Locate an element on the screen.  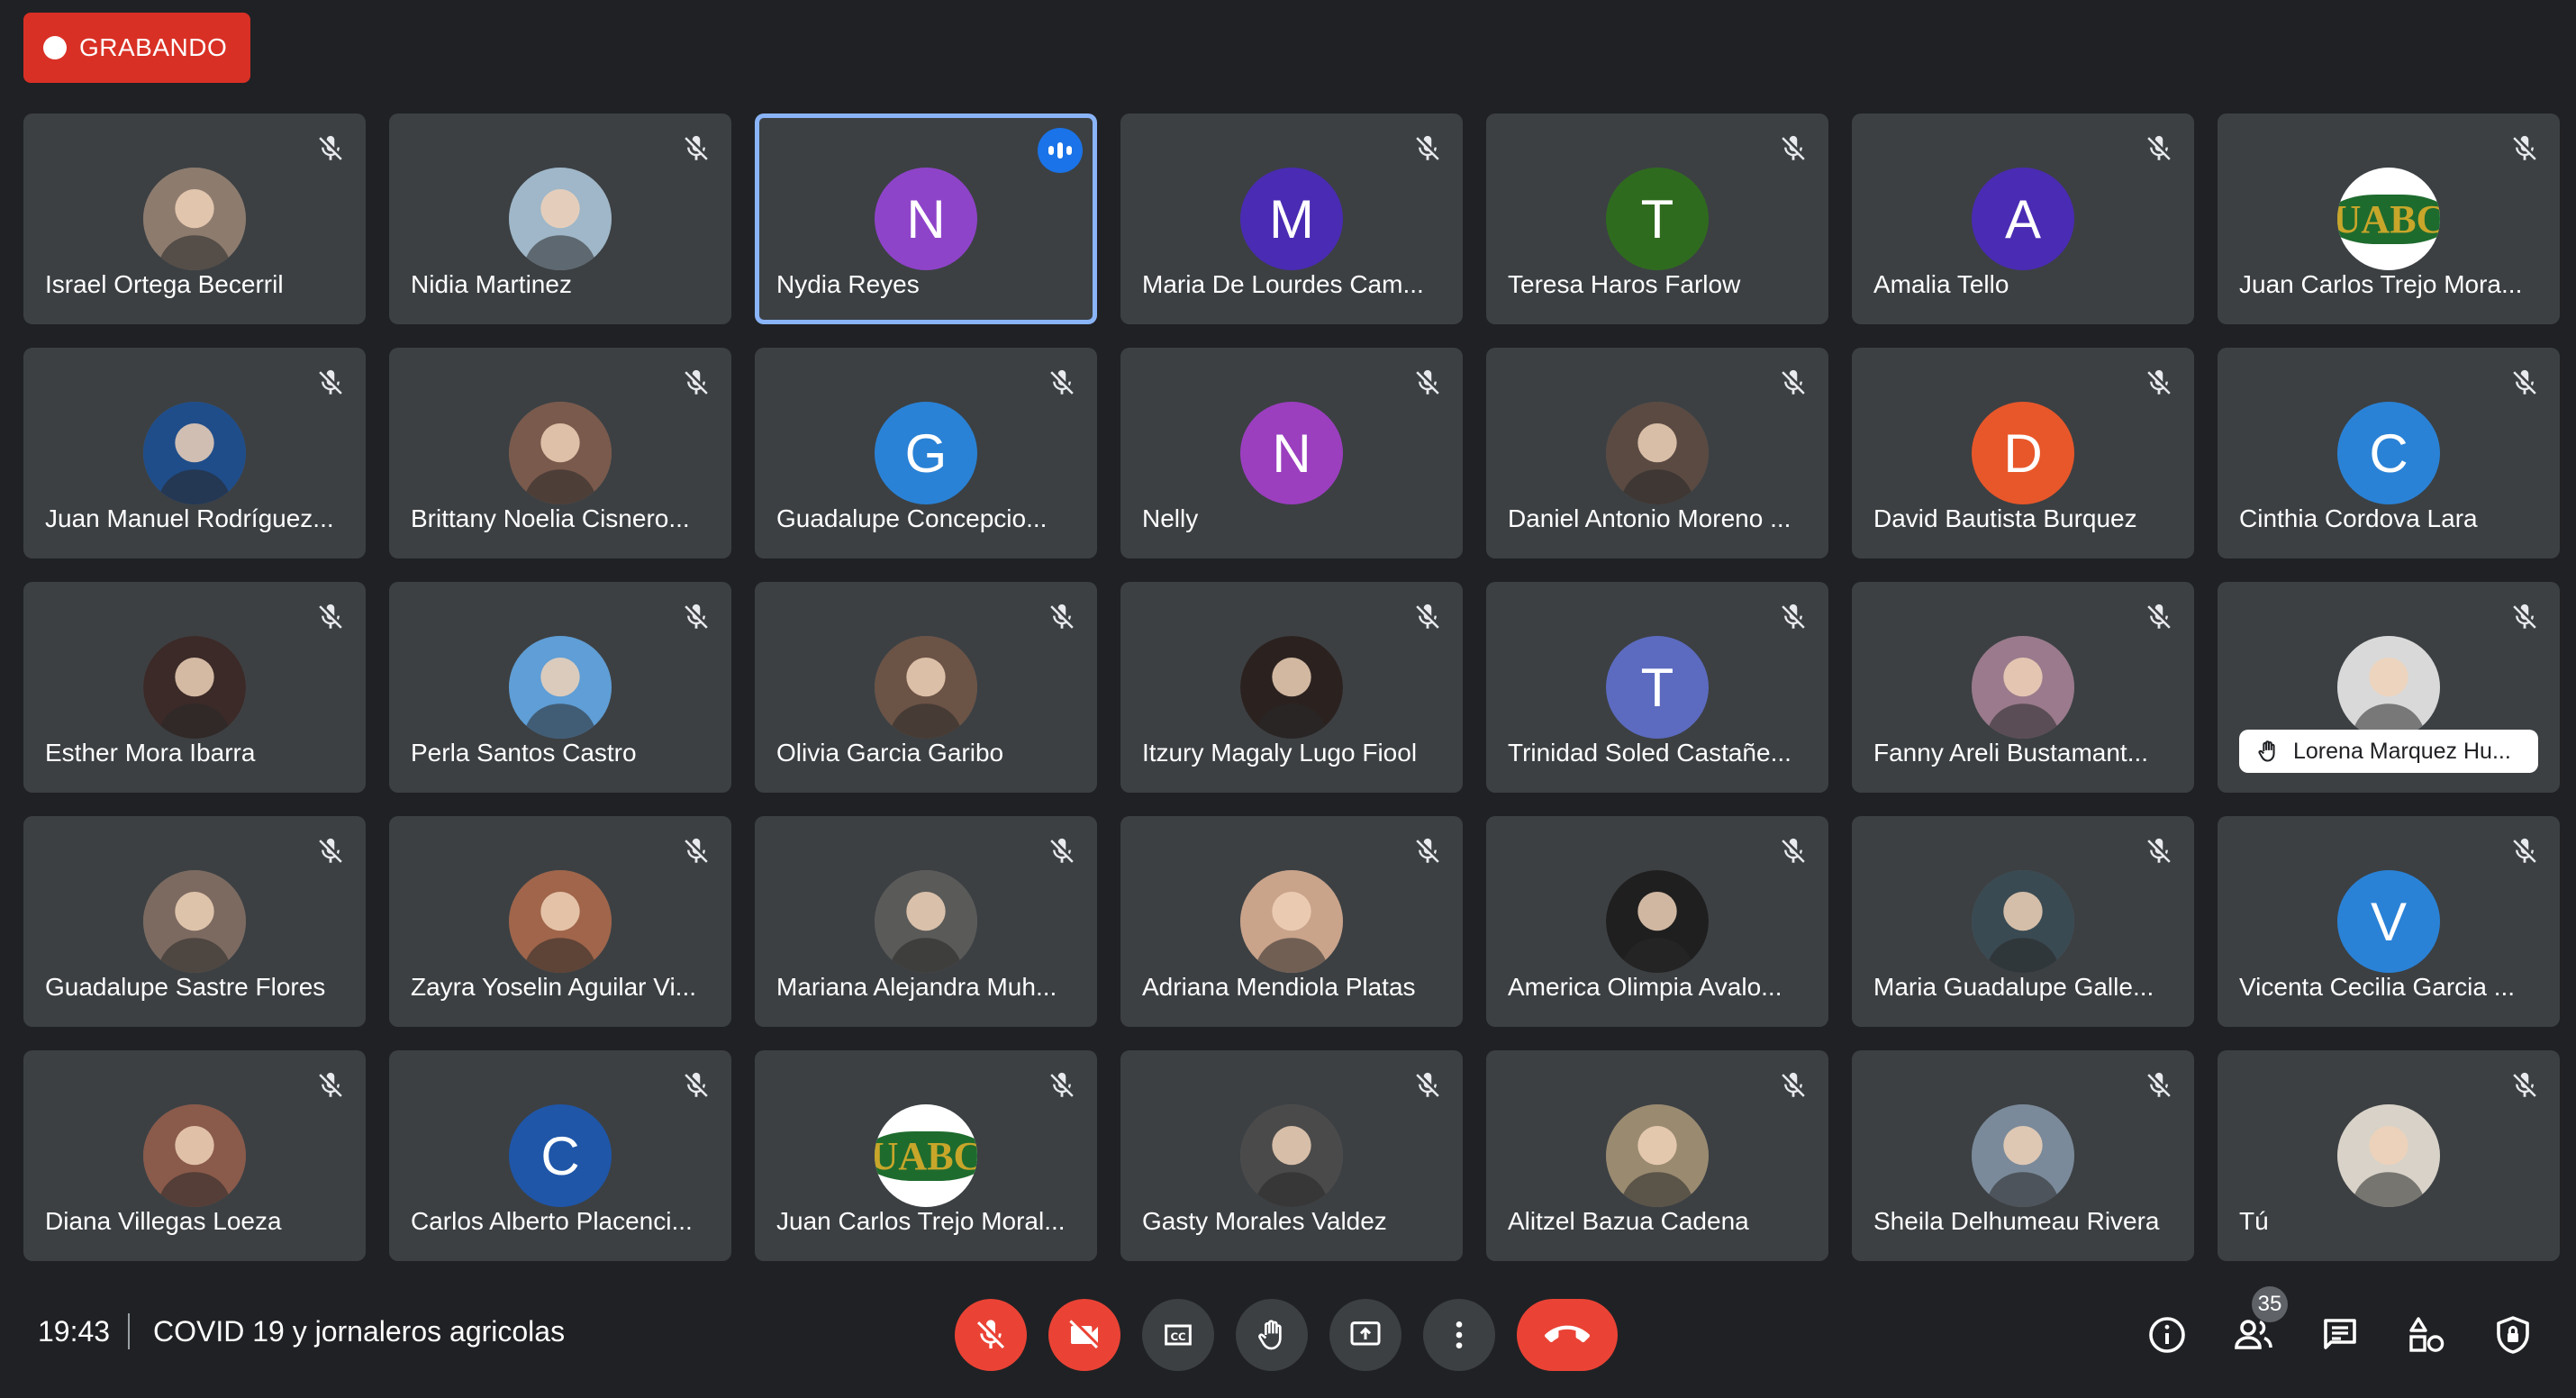
more-options-button is located at coordinates (1459, 1335).